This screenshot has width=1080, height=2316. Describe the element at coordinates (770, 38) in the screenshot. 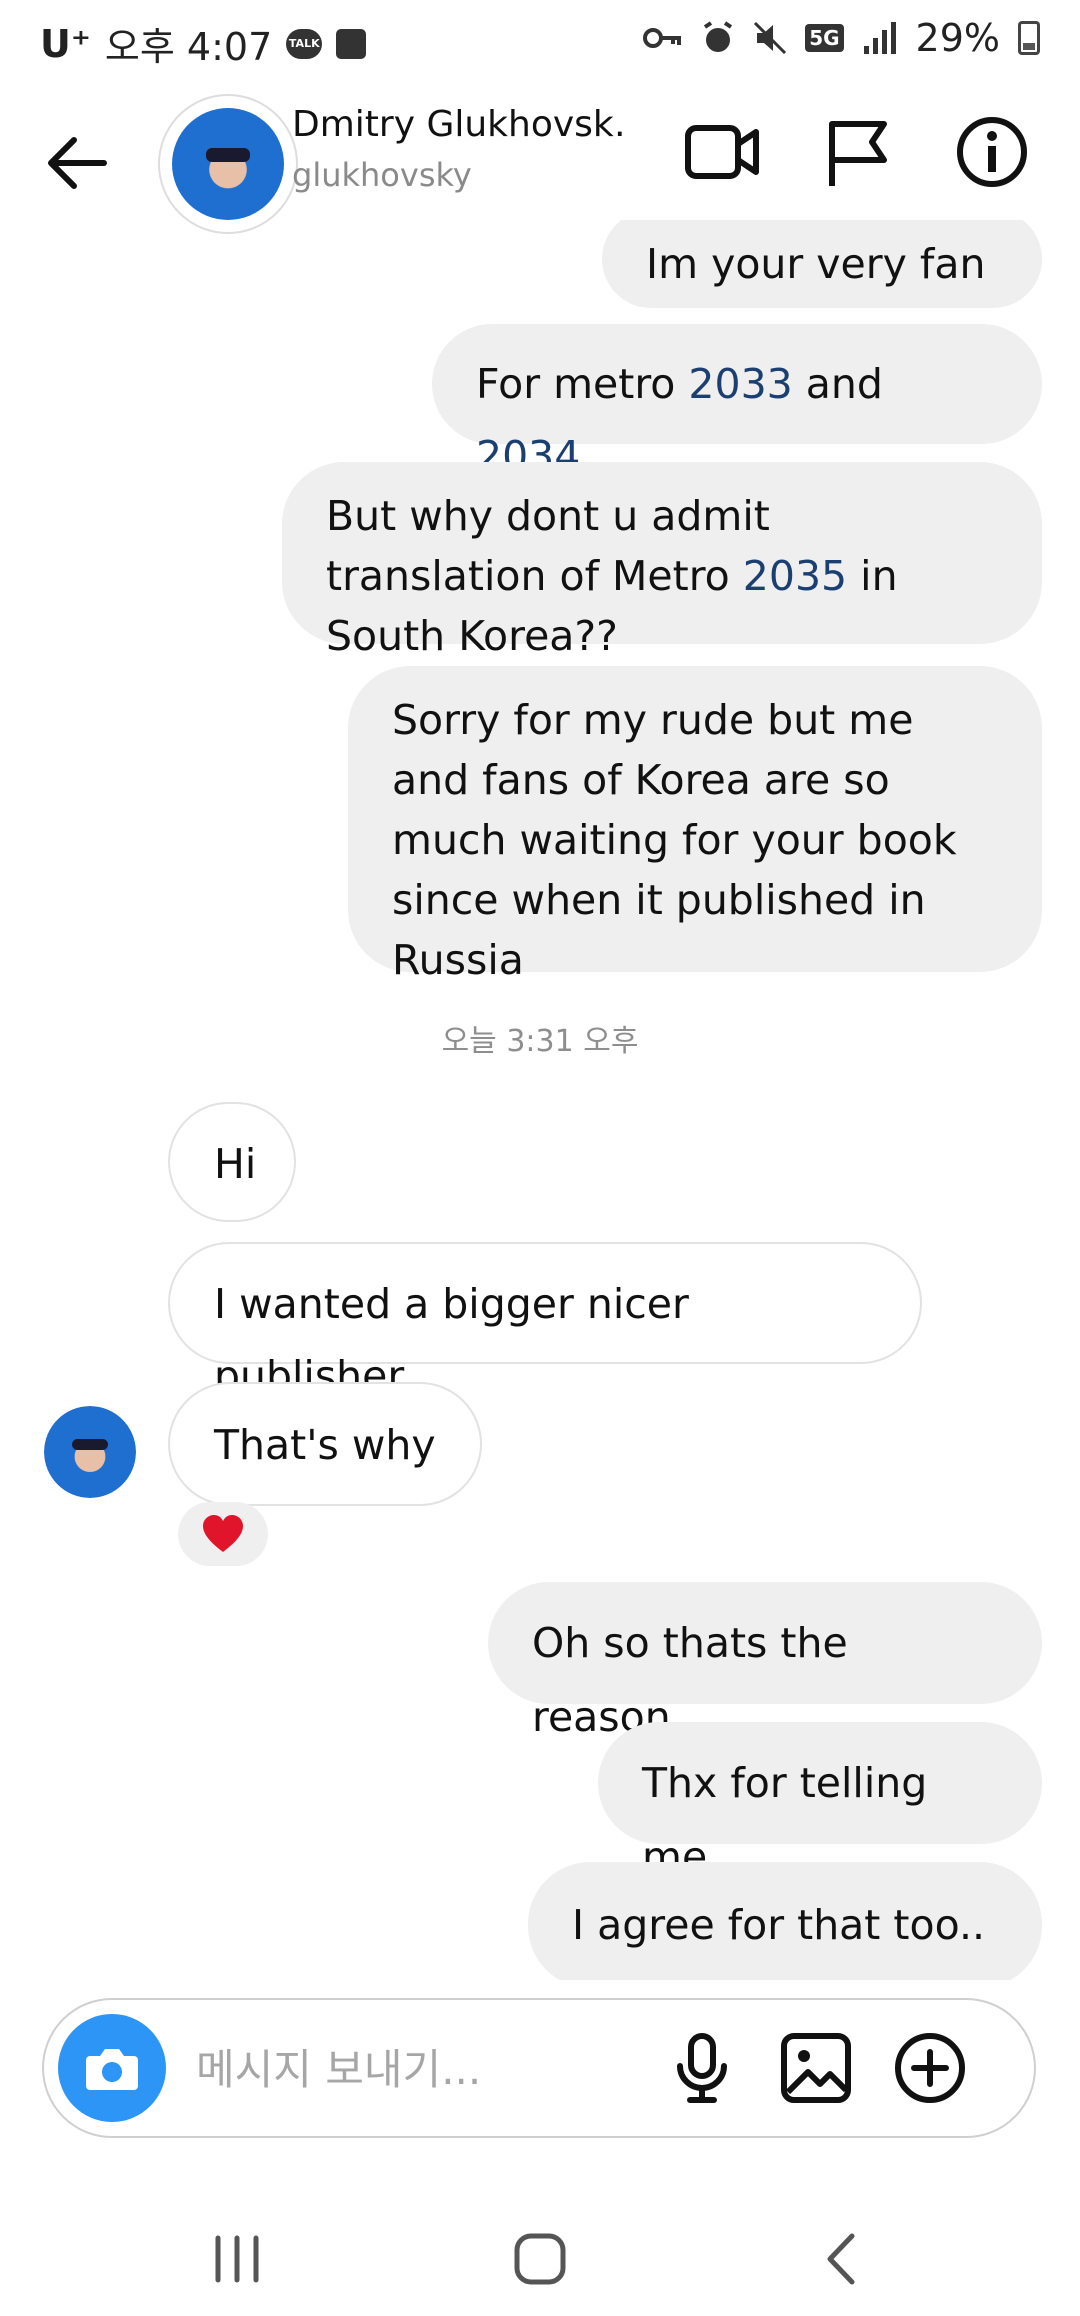

I see `mute-icon` at that location.